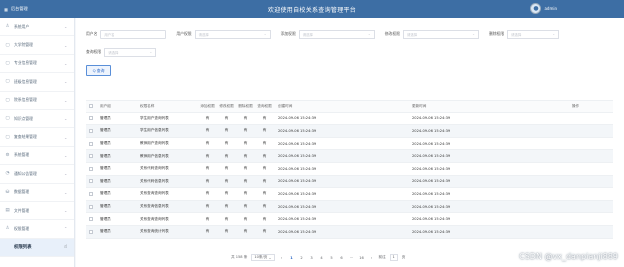 This screenshot has height=267, width=624. Describe the element at coordinates (302, 258) in the screenshot. I see `page-number: 2` at that location.